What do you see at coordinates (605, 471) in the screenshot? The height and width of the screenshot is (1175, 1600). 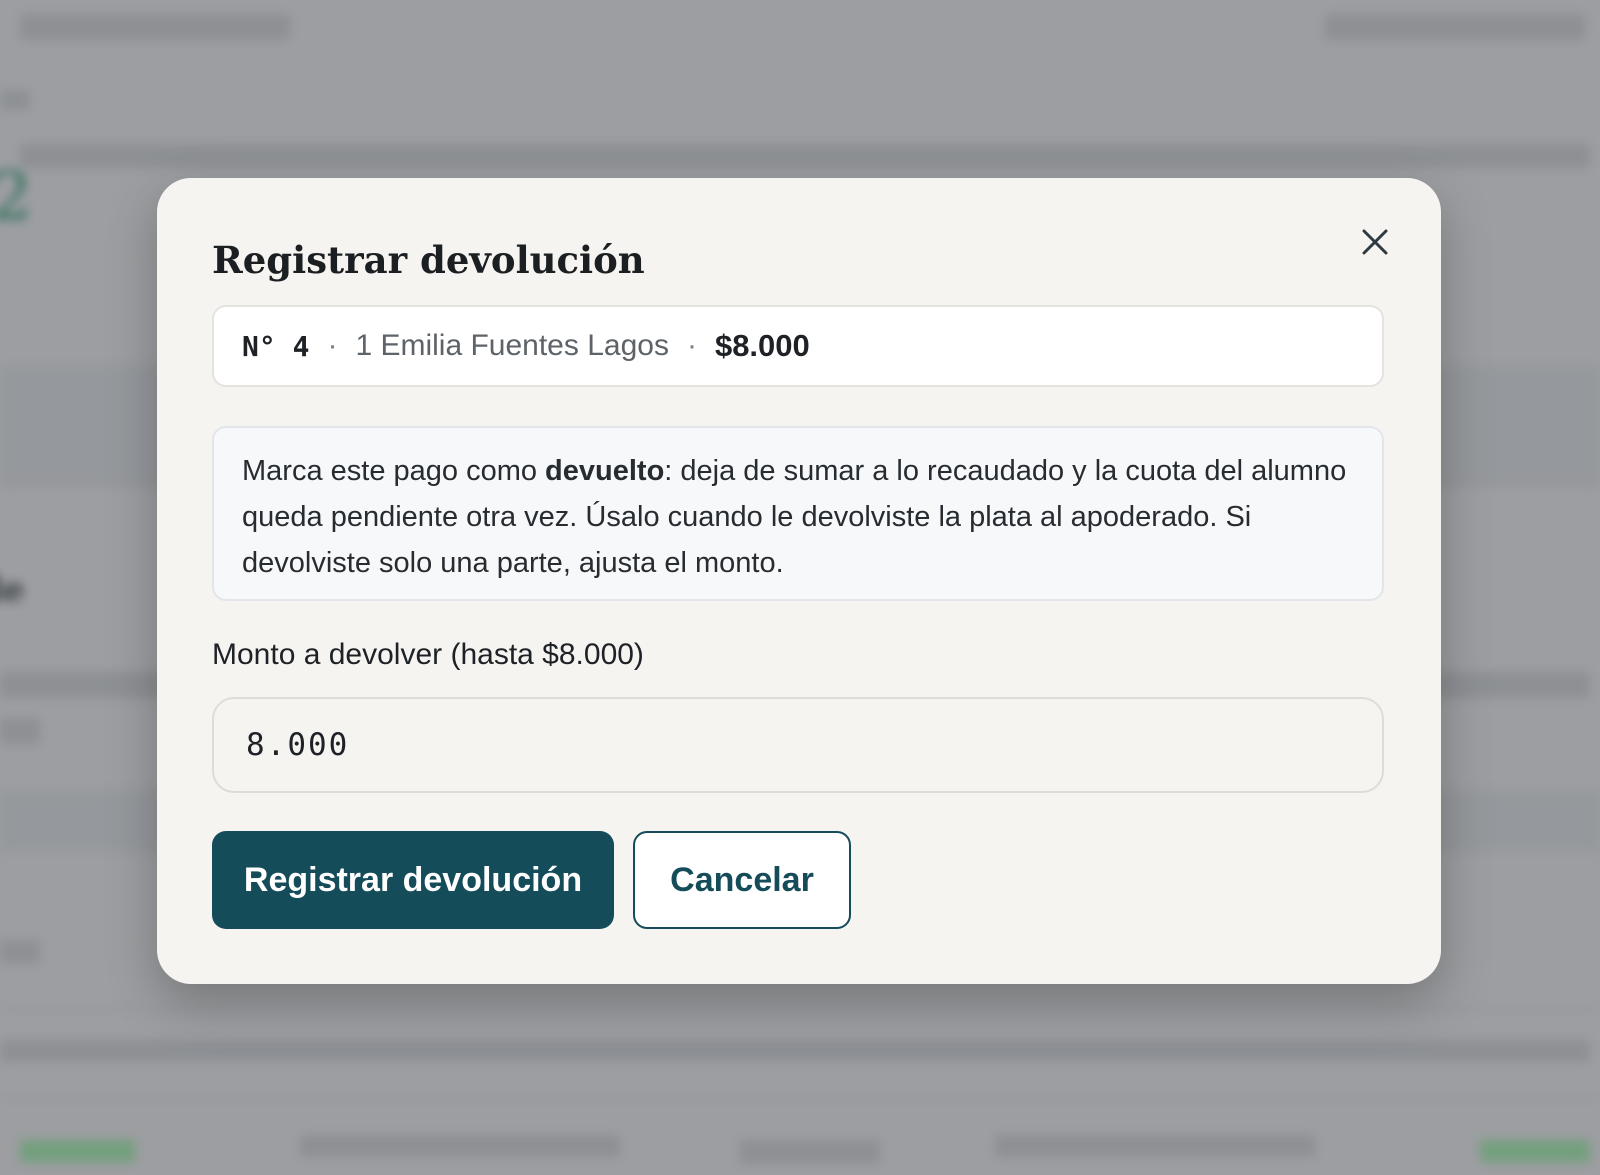 I see `info-text-bold: devuelto` at bounding box center [605, 471].